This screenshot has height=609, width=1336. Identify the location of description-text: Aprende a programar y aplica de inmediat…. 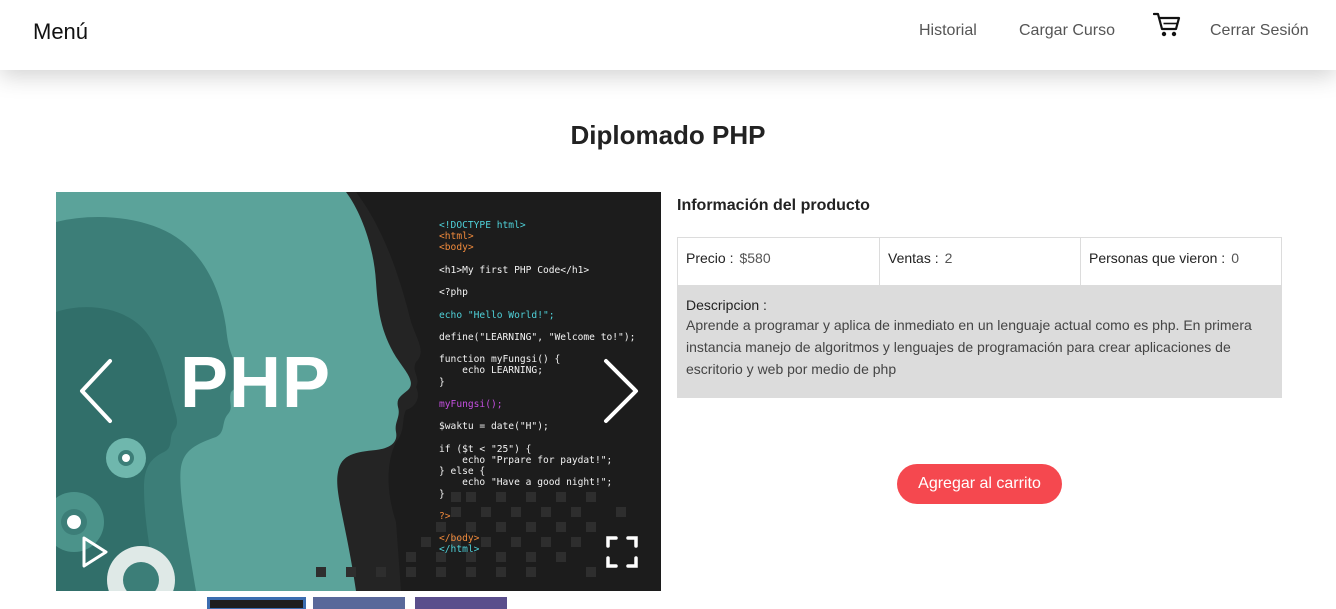
(969, 347).